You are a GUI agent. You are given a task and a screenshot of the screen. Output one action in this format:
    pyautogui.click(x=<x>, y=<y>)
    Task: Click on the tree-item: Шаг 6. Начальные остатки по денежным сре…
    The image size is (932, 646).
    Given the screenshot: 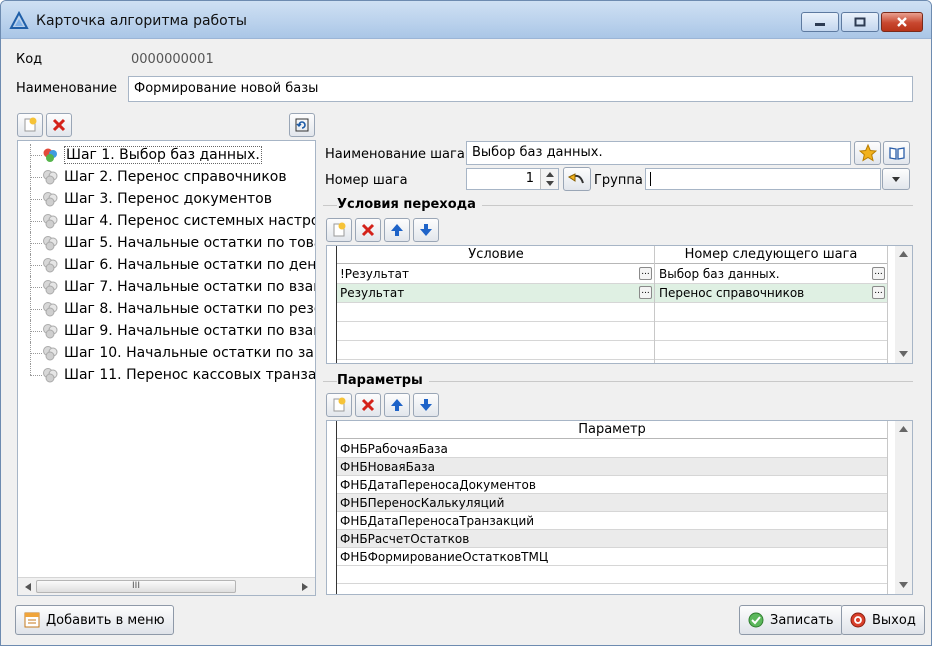 What is the action you would take?
    pyautogui.click(x=179, y=265)
    